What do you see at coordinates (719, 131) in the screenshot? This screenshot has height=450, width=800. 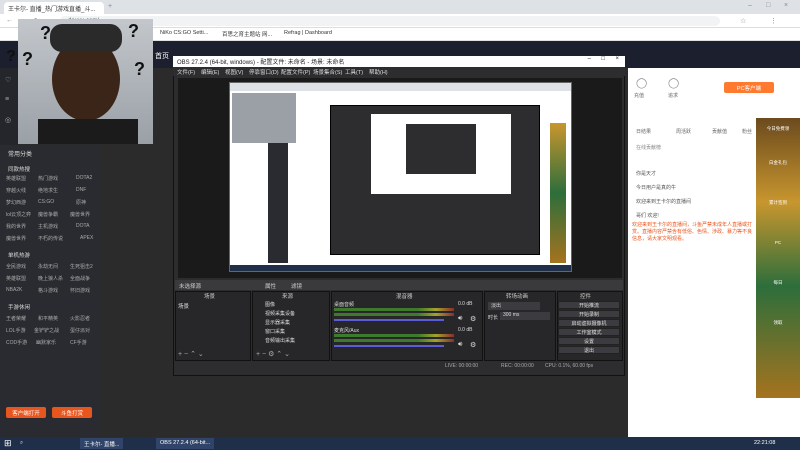 I see `rank-tab: 贡献值` at bounding box center [719, 131].